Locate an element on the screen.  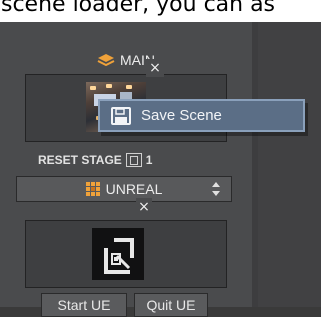
engine-select: UNREAL is located at coordinates (124, 189).